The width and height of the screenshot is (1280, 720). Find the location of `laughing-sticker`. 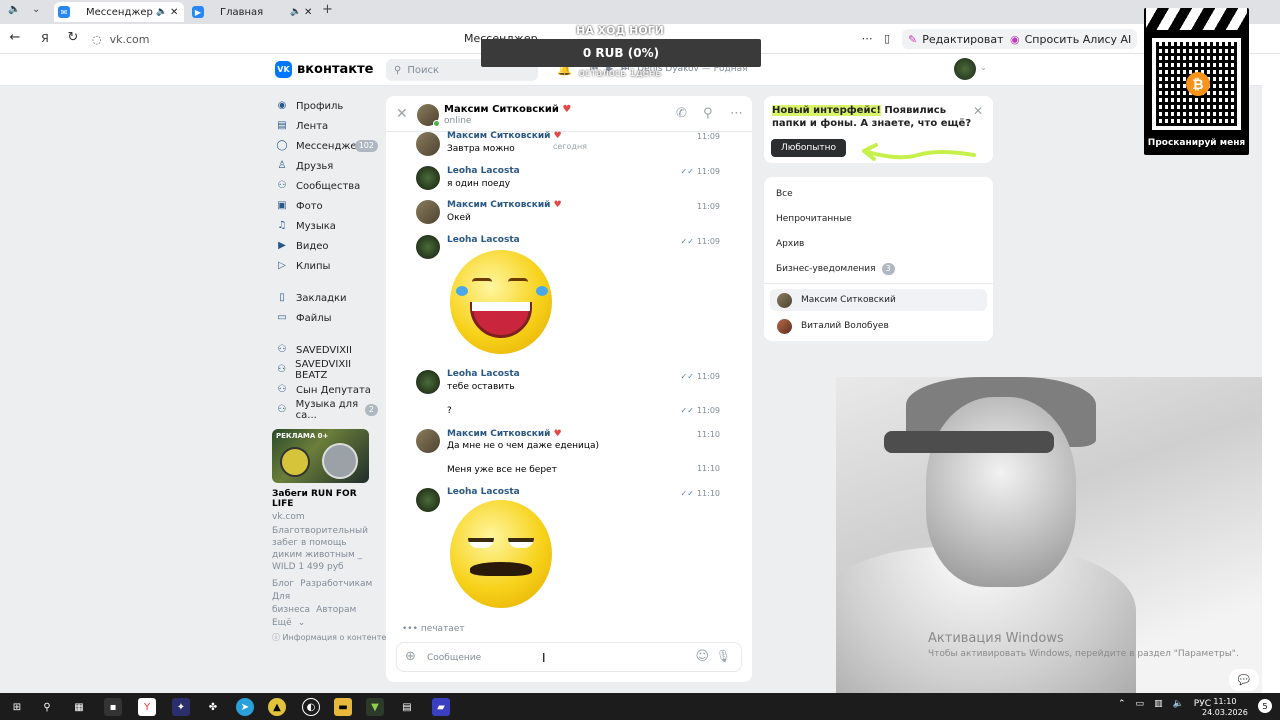

laughing-sticker is located at coordinates (501, 302).